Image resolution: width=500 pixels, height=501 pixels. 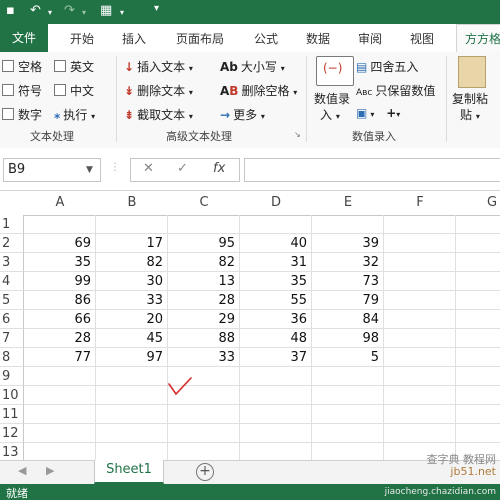 I want to click on cell-g4, so click(x=478, y=281).